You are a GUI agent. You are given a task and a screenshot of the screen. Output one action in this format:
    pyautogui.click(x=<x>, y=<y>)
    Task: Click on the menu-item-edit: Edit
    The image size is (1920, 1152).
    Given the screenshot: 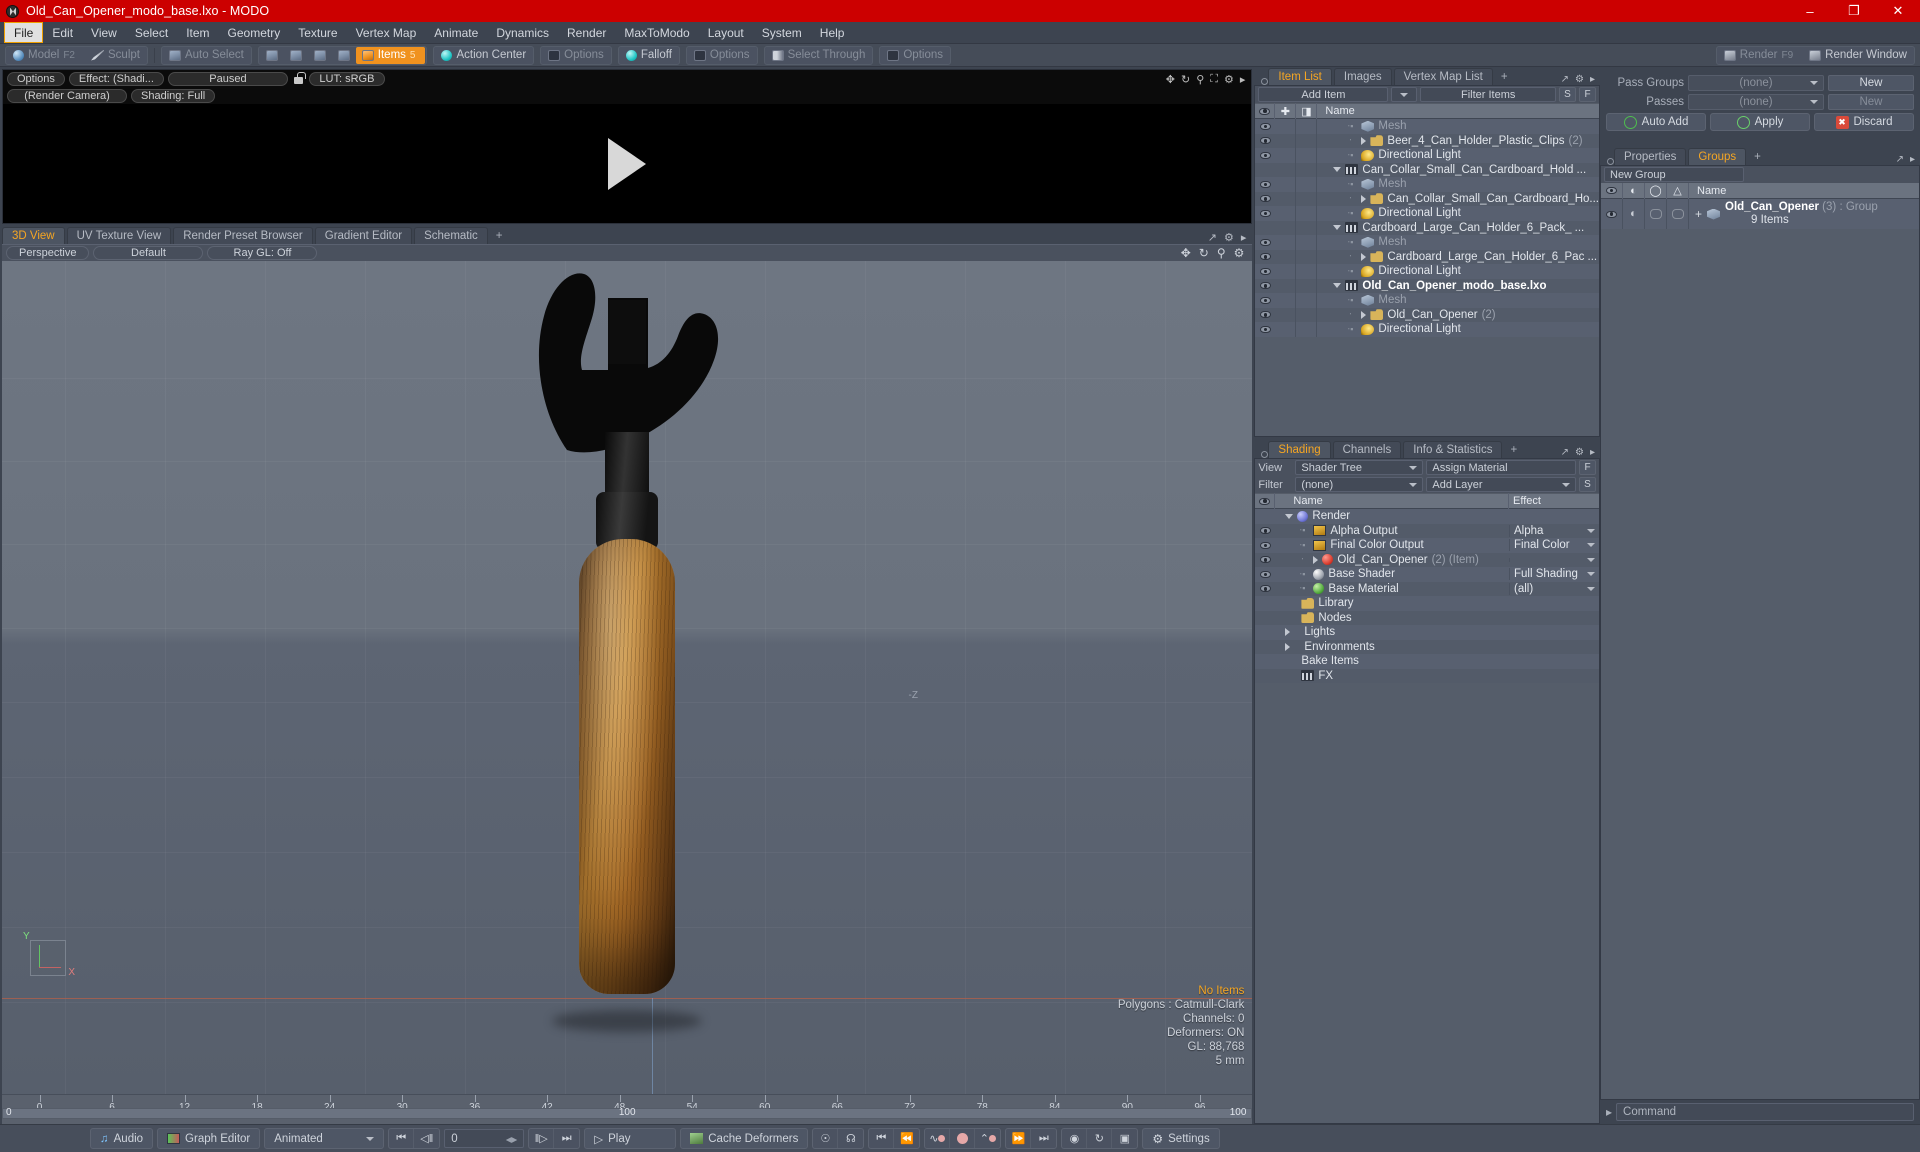 What is the action you would take?
    pyautogui.click(x=62, y=32)
    